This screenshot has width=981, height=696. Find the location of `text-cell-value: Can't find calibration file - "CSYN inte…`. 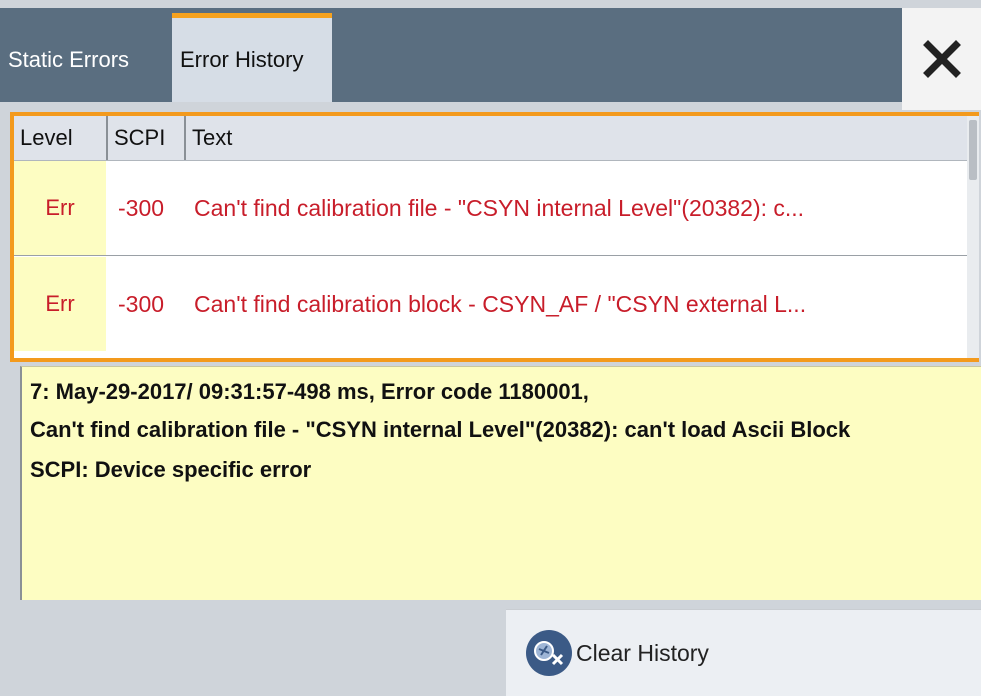

text-cell-value: Can't find calibration file - "CSYN inte… is located at coordinates (499, 207).